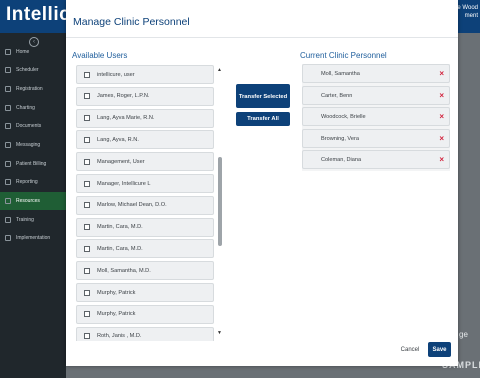 The height and width of the screenshot is (378, 480). I want to click on dialog-title: Manage Clinic Personnel, so click(131, 22).